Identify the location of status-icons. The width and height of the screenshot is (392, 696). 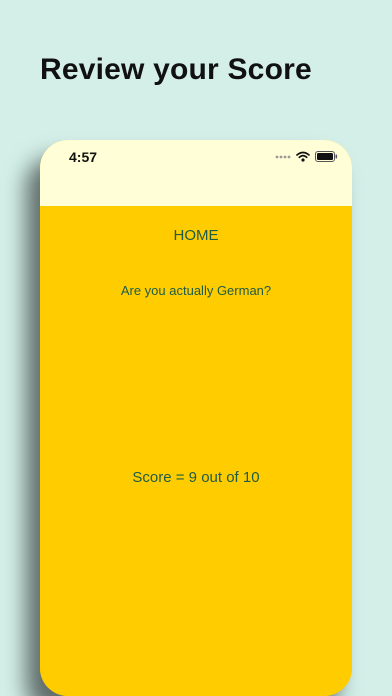
(306, 156).